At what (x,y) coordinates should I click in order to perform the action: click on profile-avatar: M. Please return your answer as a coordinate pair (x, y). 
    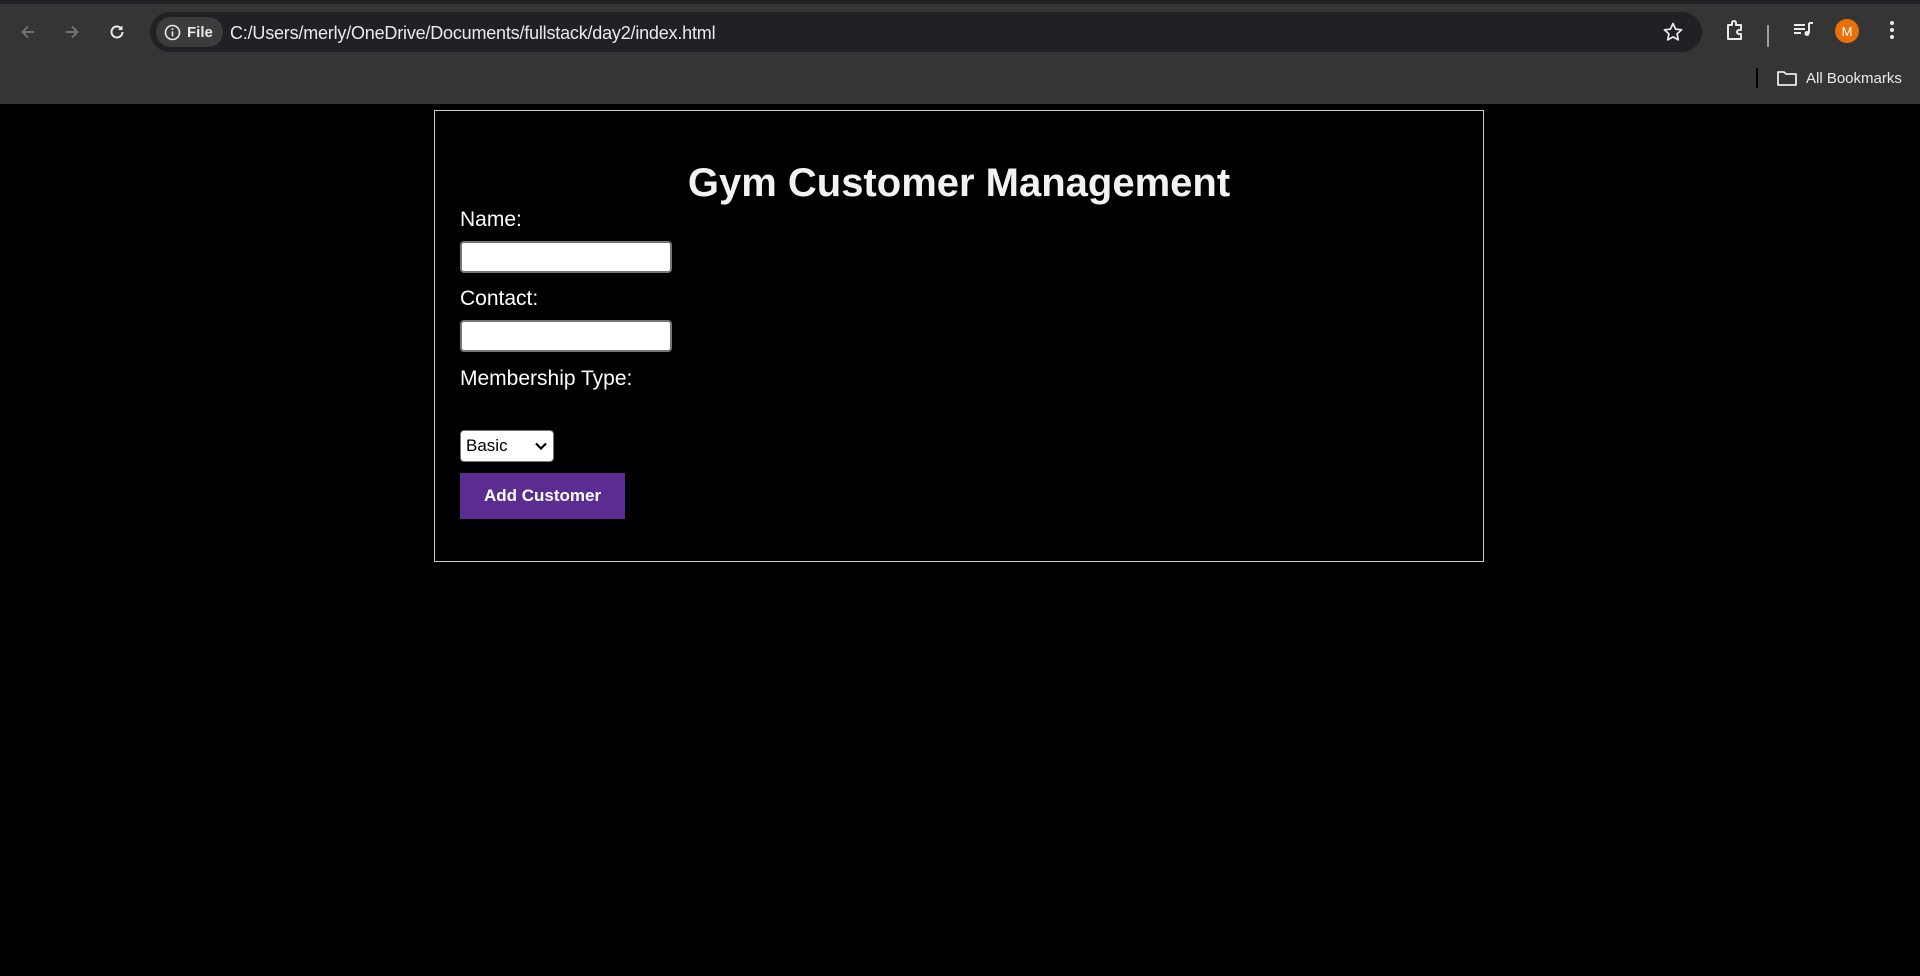
    Looking at the image, I should click on (1847, 31).